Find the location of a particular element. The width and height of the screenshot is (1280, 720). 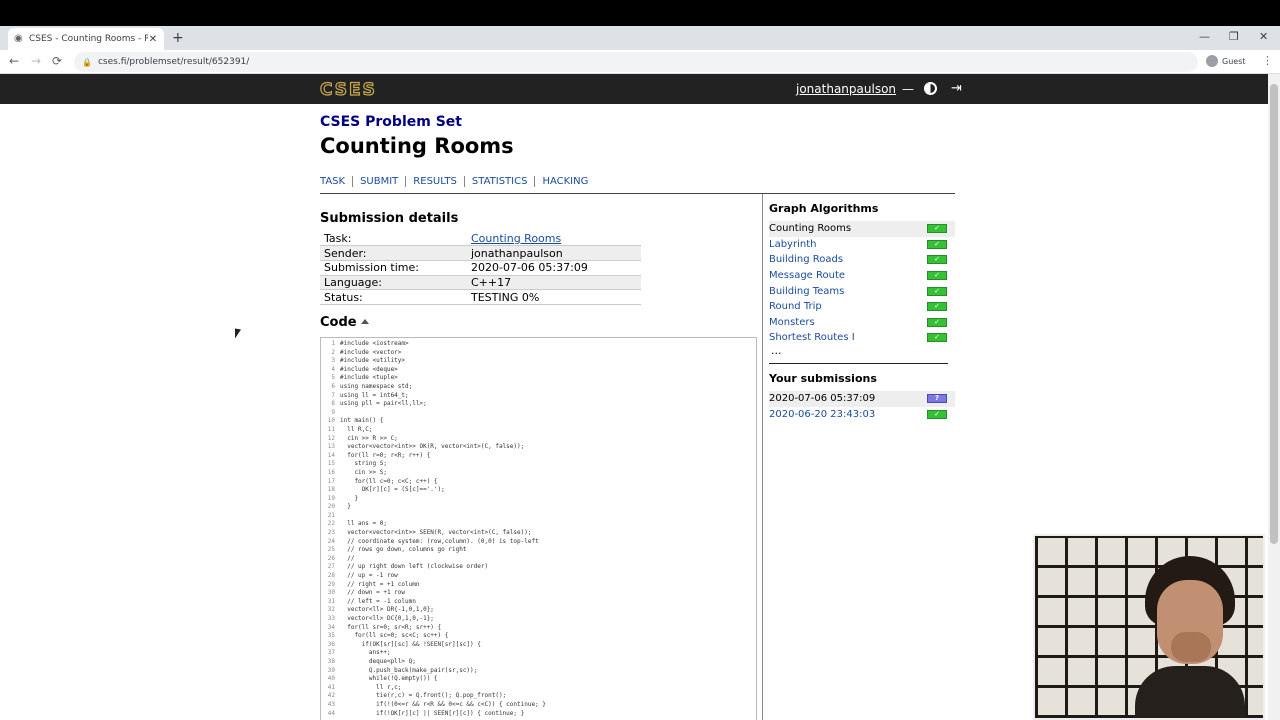

line-number: 35 is located at coordinates (331, 636).